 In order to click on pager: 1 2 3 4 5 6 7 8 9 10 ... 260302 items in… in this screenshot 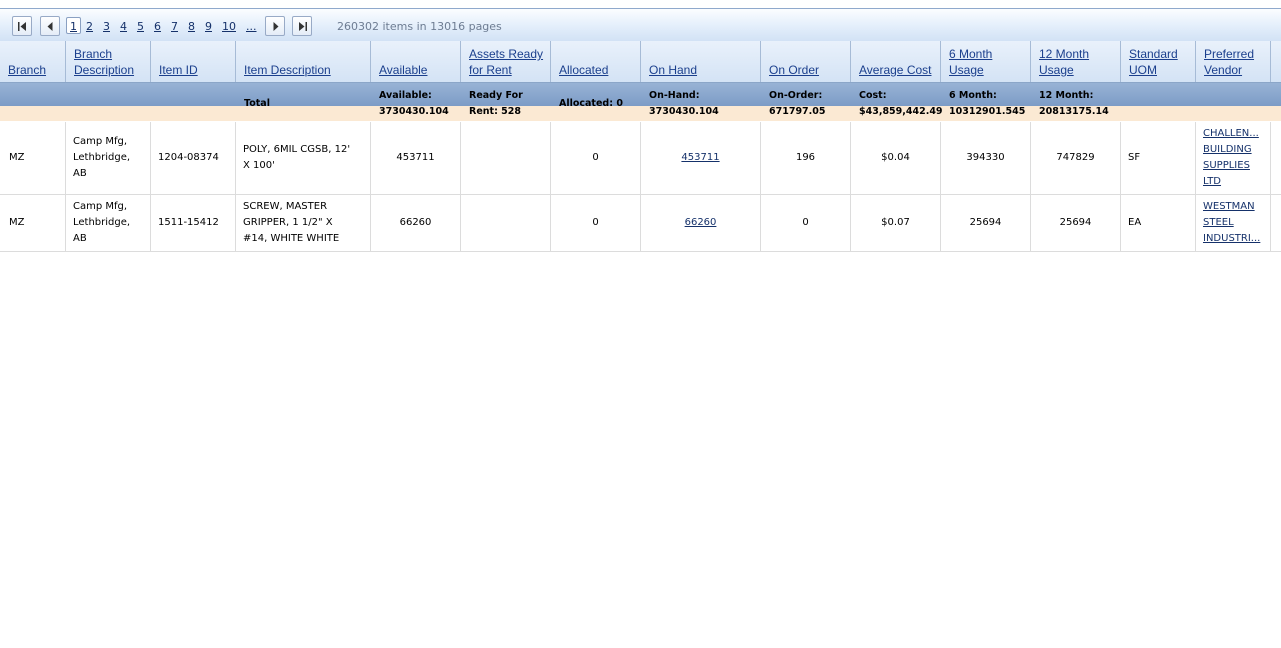, I will do `click(640, 25)`.